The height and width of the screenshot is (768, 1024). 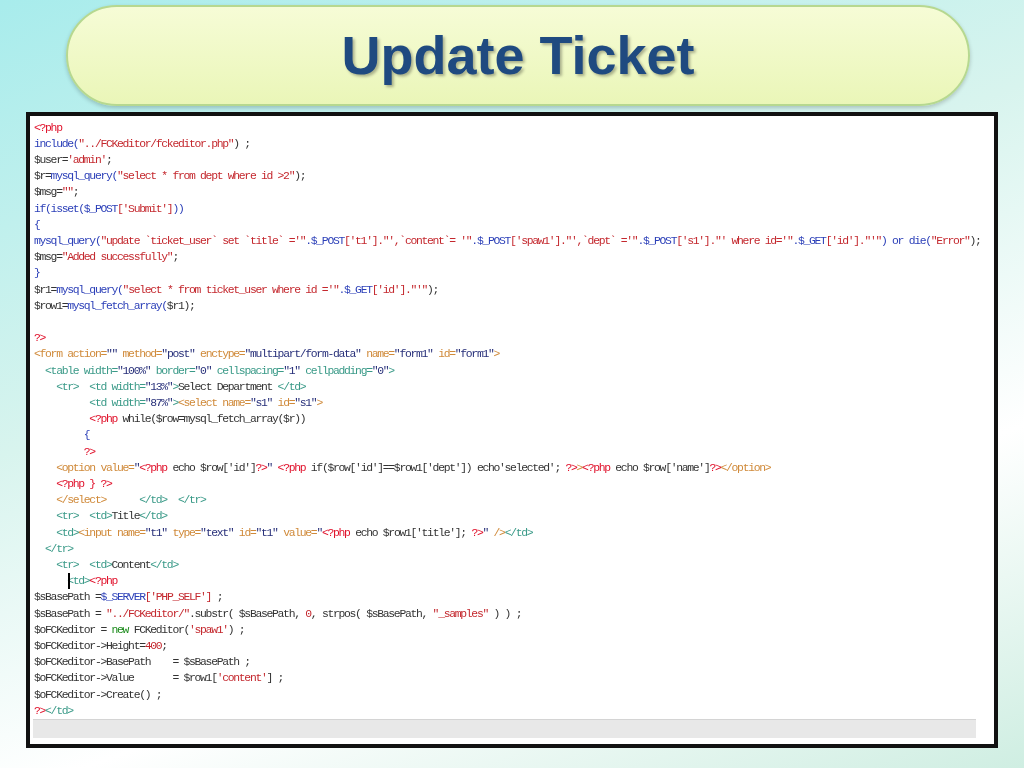 I want to click on code-line: include("../FCKeditor/fckeditor.php") ;, so click(x=142, y=144).